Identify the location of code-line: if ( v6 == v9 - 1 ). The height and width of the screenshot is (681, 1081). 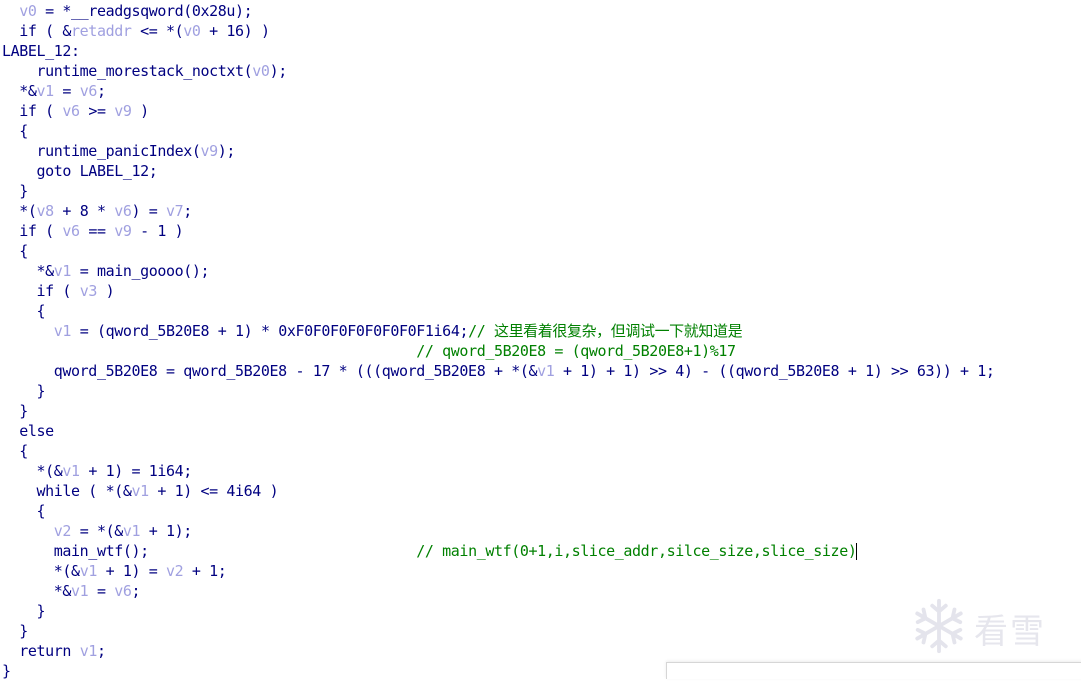
(92, 231).